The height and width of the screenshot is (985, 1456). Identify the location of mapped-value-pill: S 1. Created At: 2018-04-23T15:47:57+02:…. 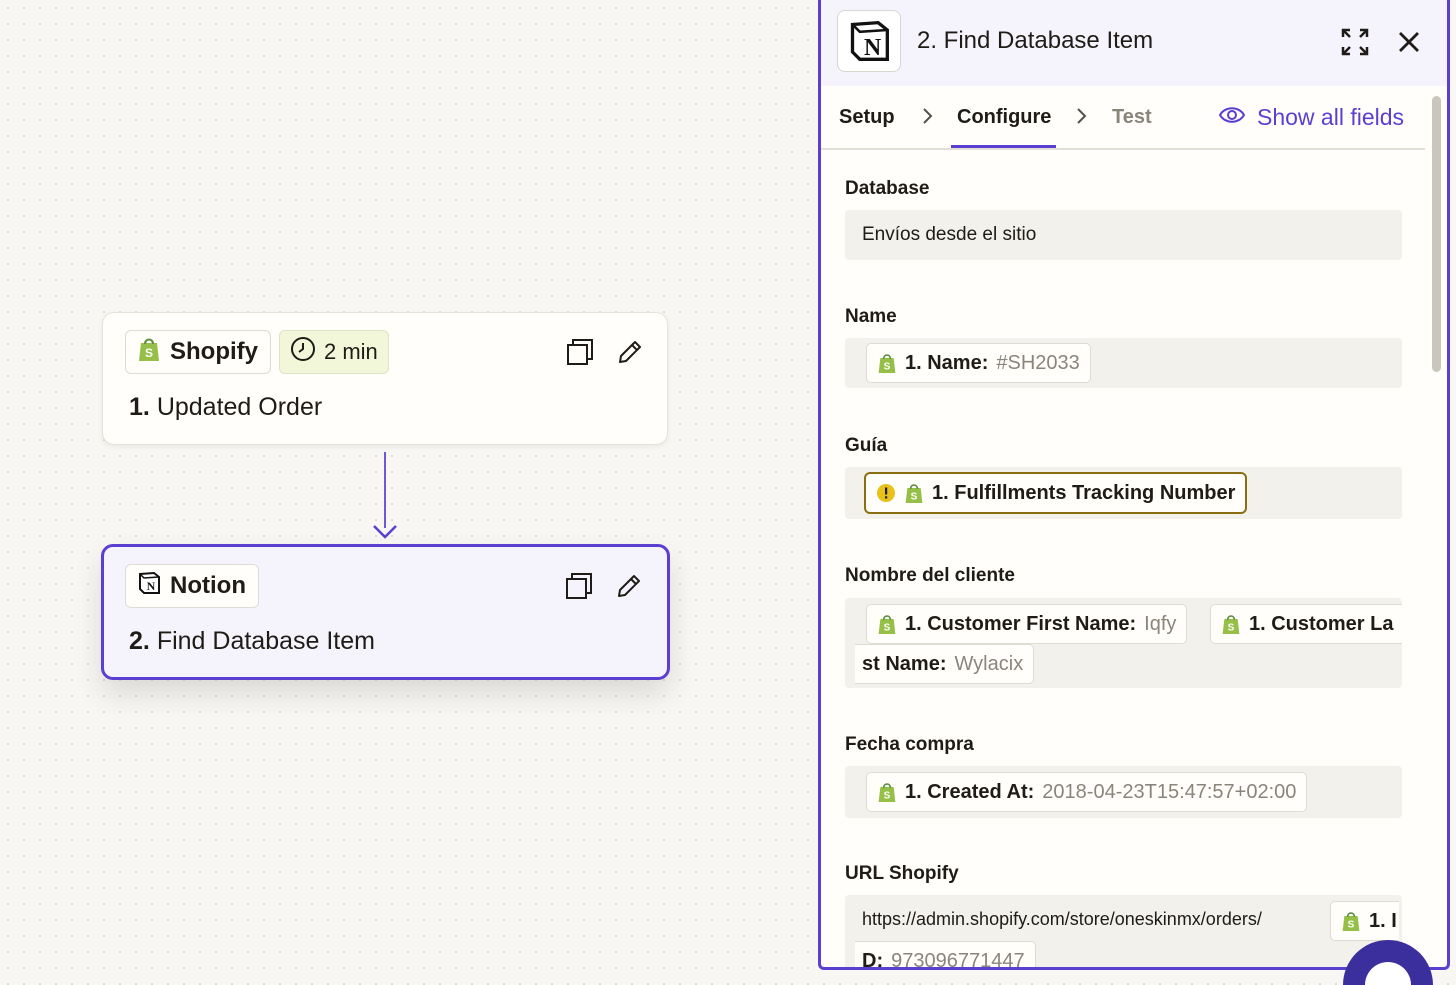
(1087, 792).